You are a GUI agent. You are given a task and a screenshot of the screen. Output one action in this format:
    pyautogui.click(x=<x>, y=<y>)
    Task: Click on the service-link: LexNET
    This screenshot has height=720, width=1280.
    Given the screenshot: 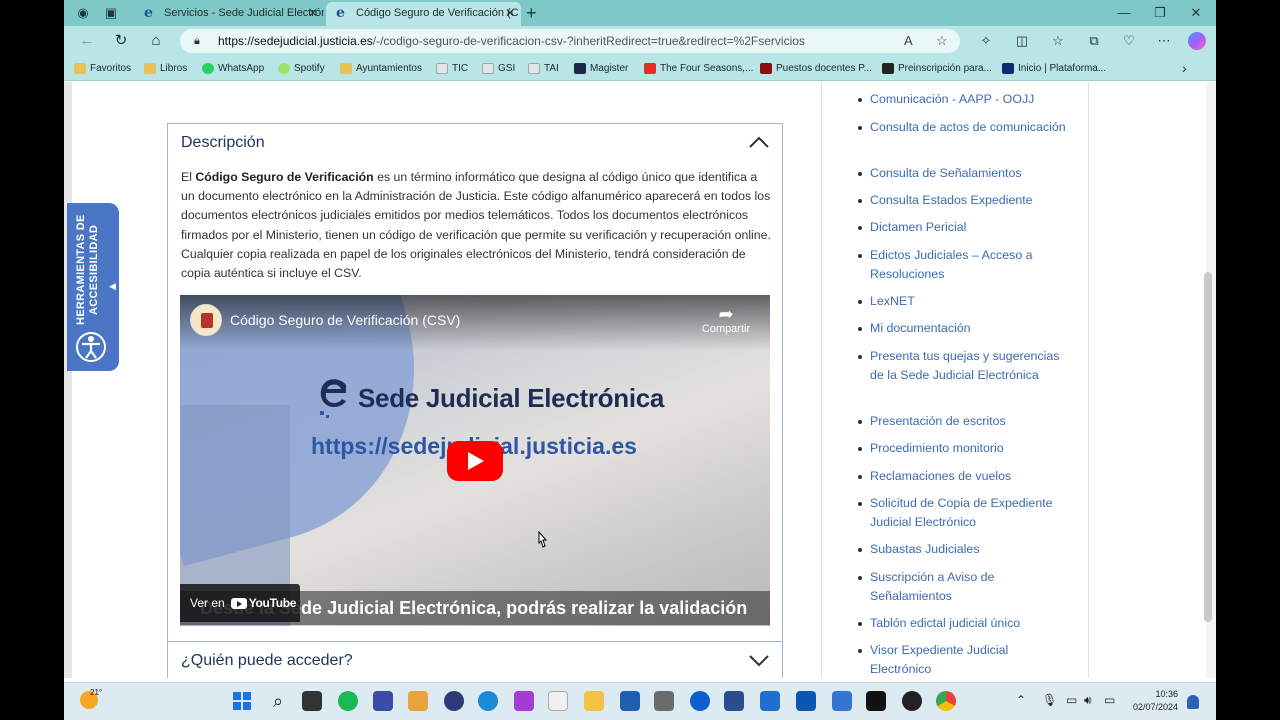 What is the action you would take?
    pyautogui.click(x=964, y=301)
    